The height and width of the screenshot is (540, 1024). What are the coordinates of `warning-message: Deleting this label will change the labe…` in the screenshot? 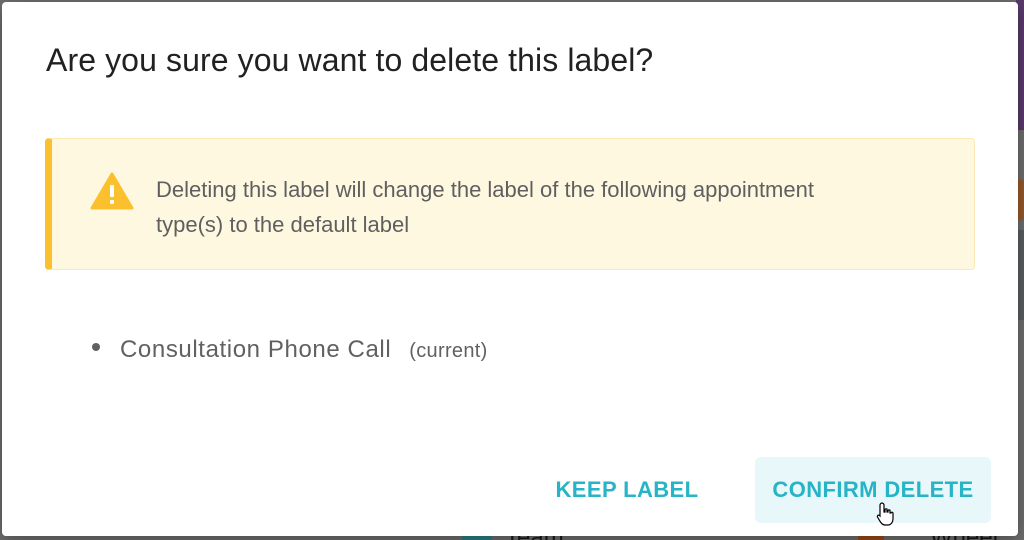 It's located at (485, 207).